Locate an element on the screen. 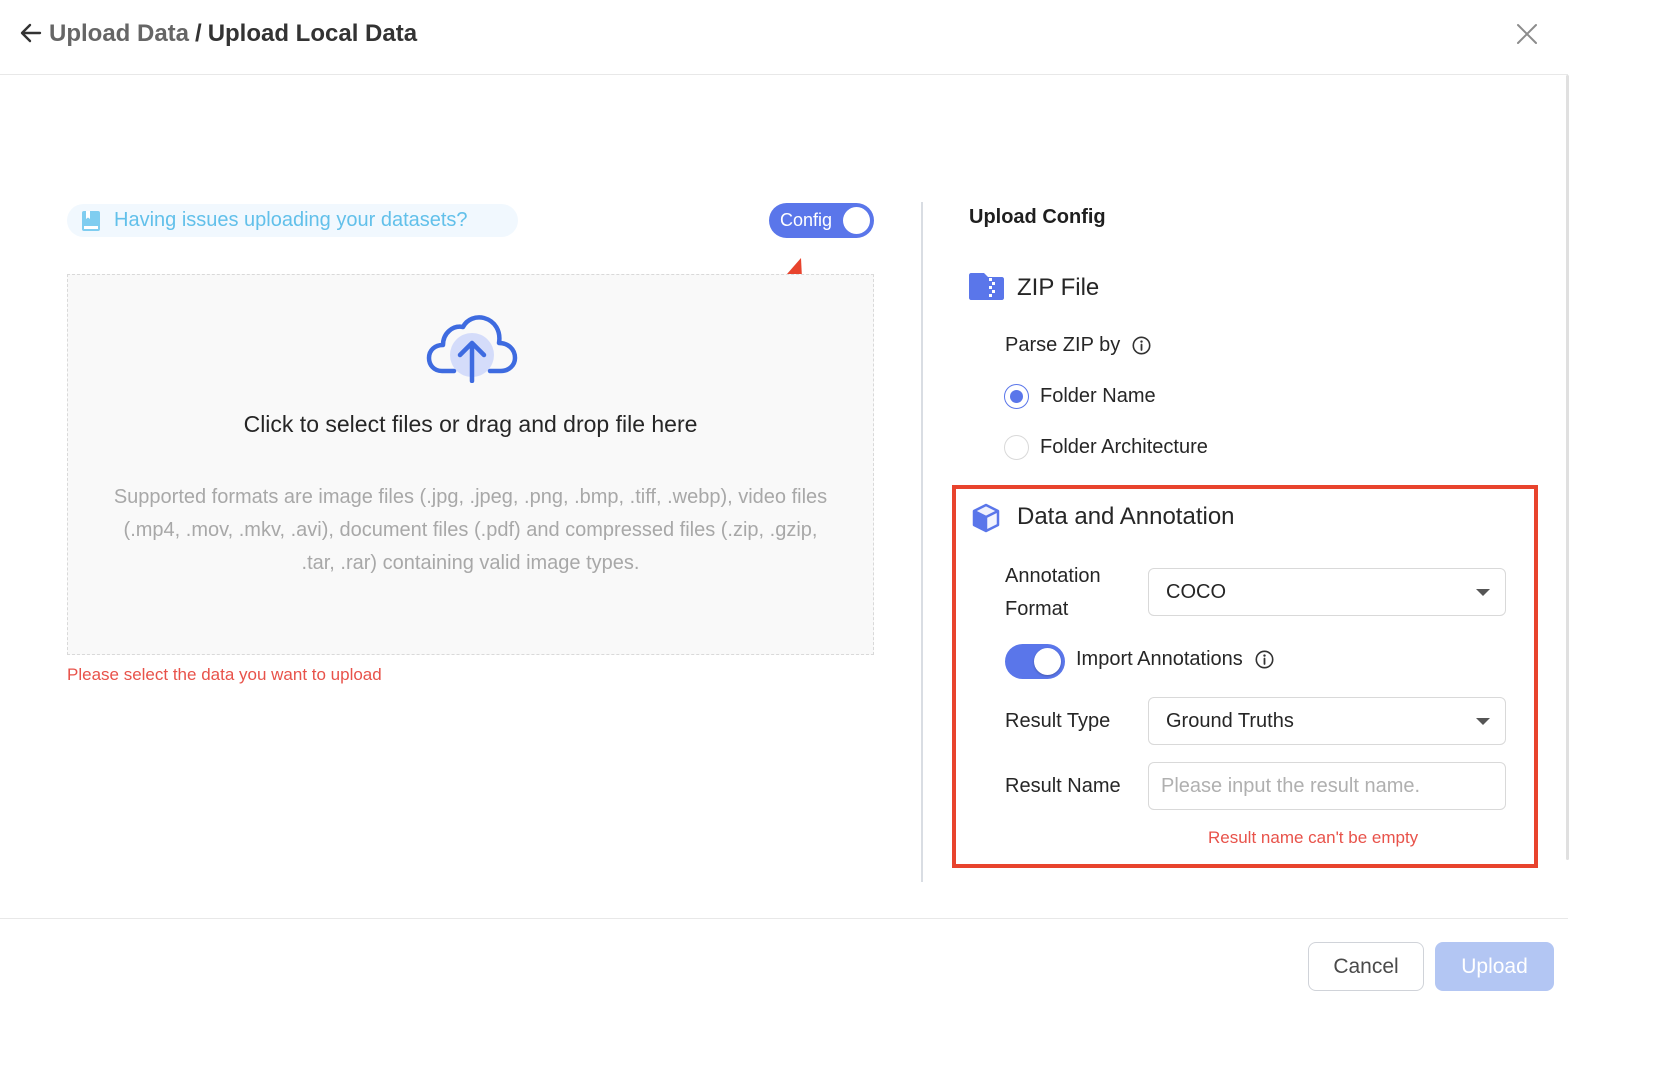 The width and height of the screenshot is (1680, 1074). radio-button-checked is located at coordinates (1016, 396).